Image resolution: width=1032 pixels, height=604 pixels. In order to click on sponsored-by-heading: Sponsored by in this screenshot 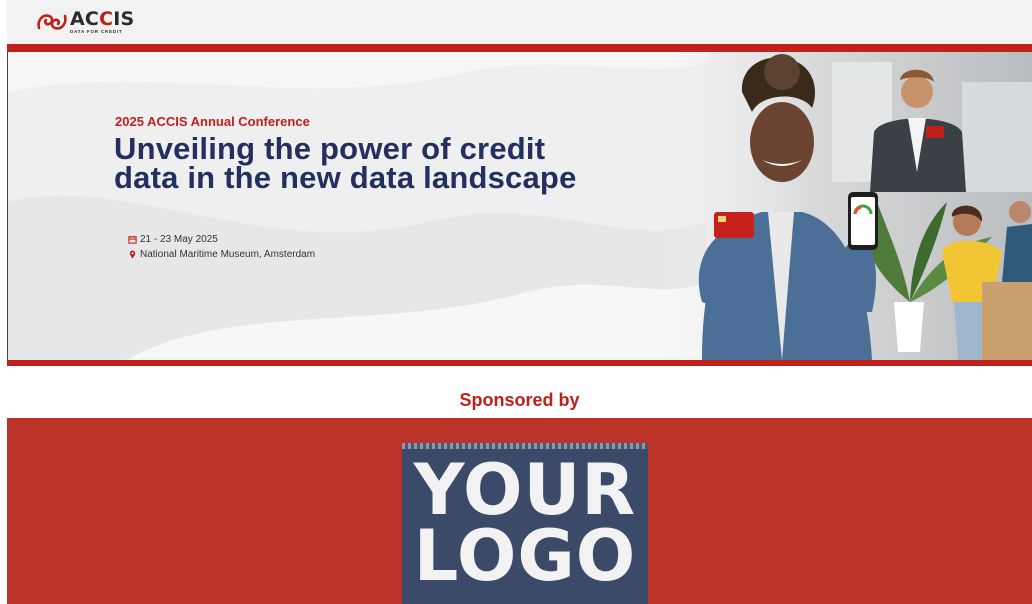, I will do `click(519, 400)`.